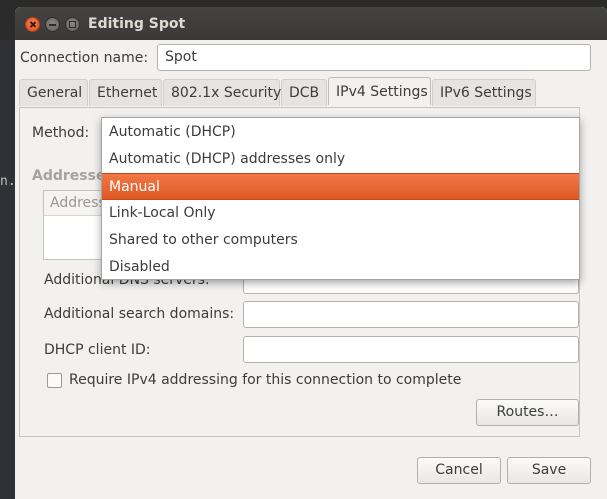  I want to click on tab-label: 802.1x Security, so click(226, 93).